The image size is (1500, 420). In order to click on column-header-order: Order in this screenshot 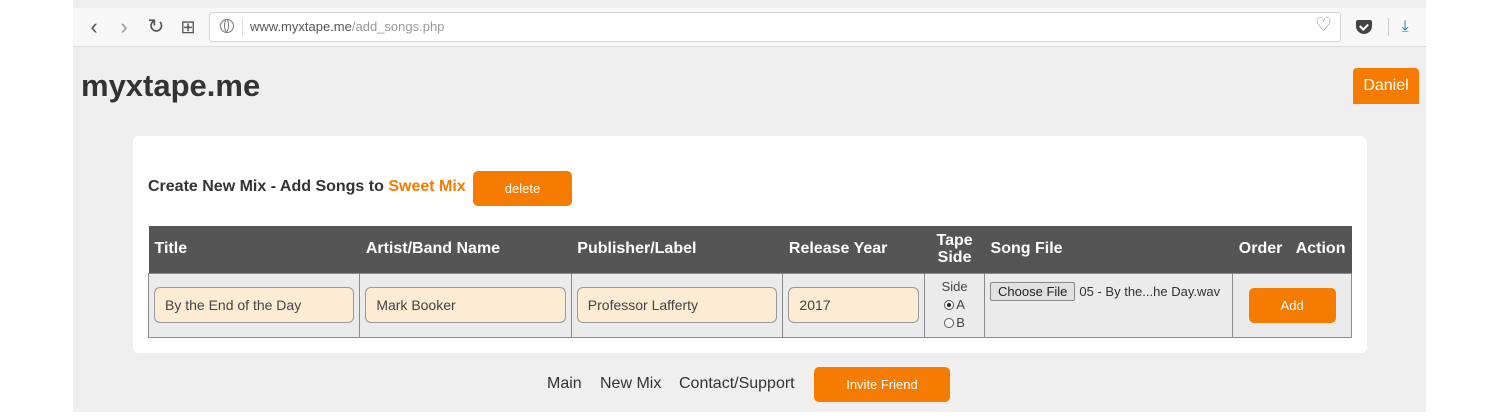, I will do `click(1260, 249)`.